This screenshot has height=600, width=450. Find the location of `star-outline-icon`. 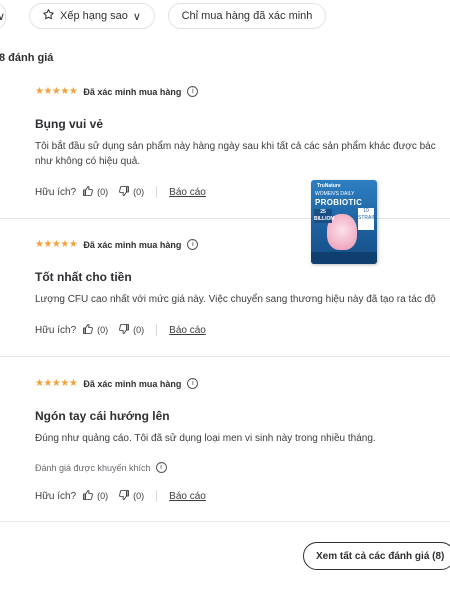

star-outline-icon is located at coordinates (48, 16).